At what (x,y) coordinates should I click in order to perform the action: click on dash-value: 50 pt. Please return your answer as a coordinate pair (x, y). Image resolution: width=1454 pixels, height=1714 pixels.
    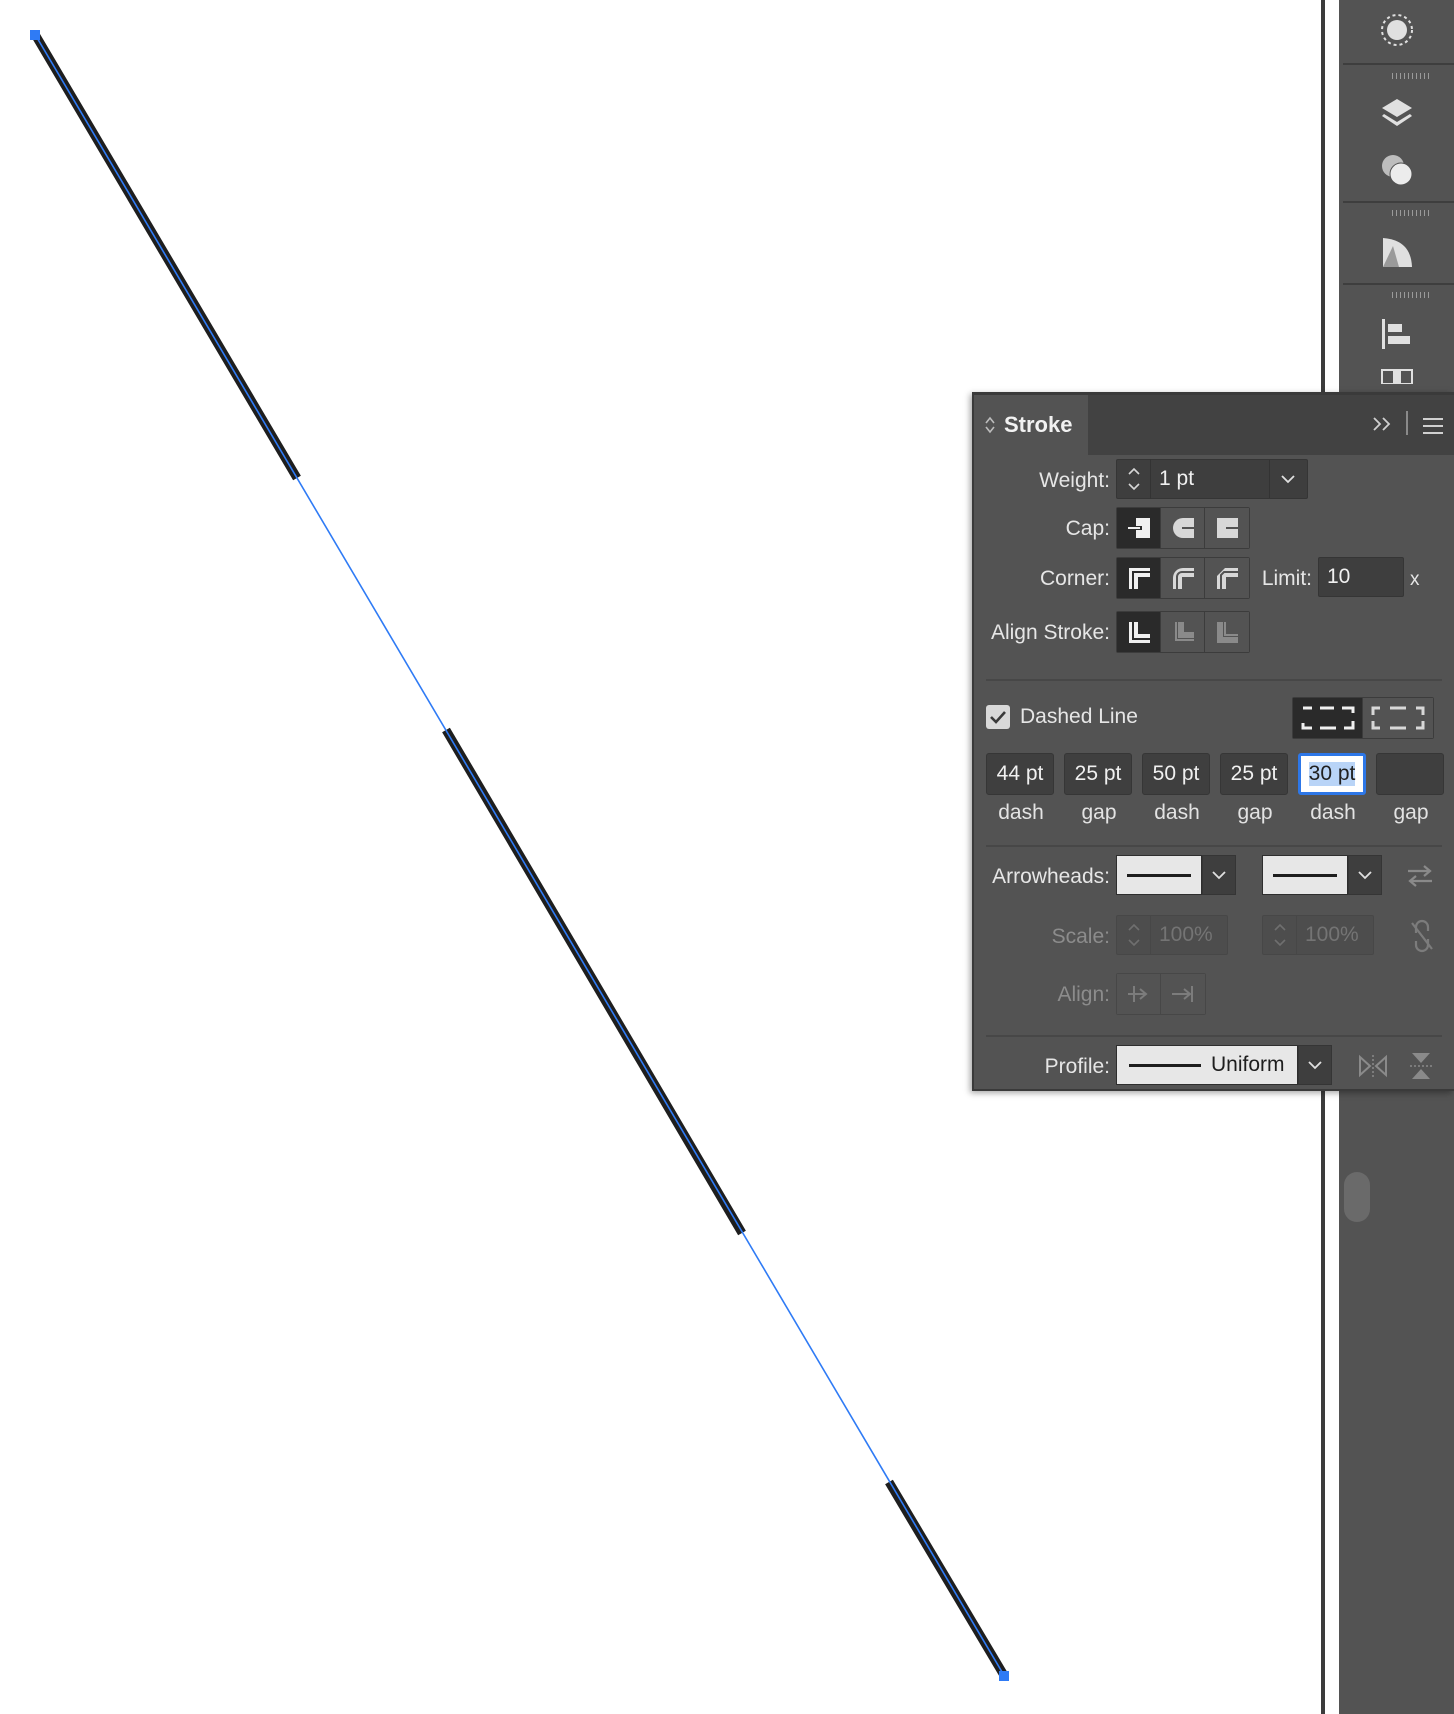
    Looking at the image, I should click on (1176, 774).